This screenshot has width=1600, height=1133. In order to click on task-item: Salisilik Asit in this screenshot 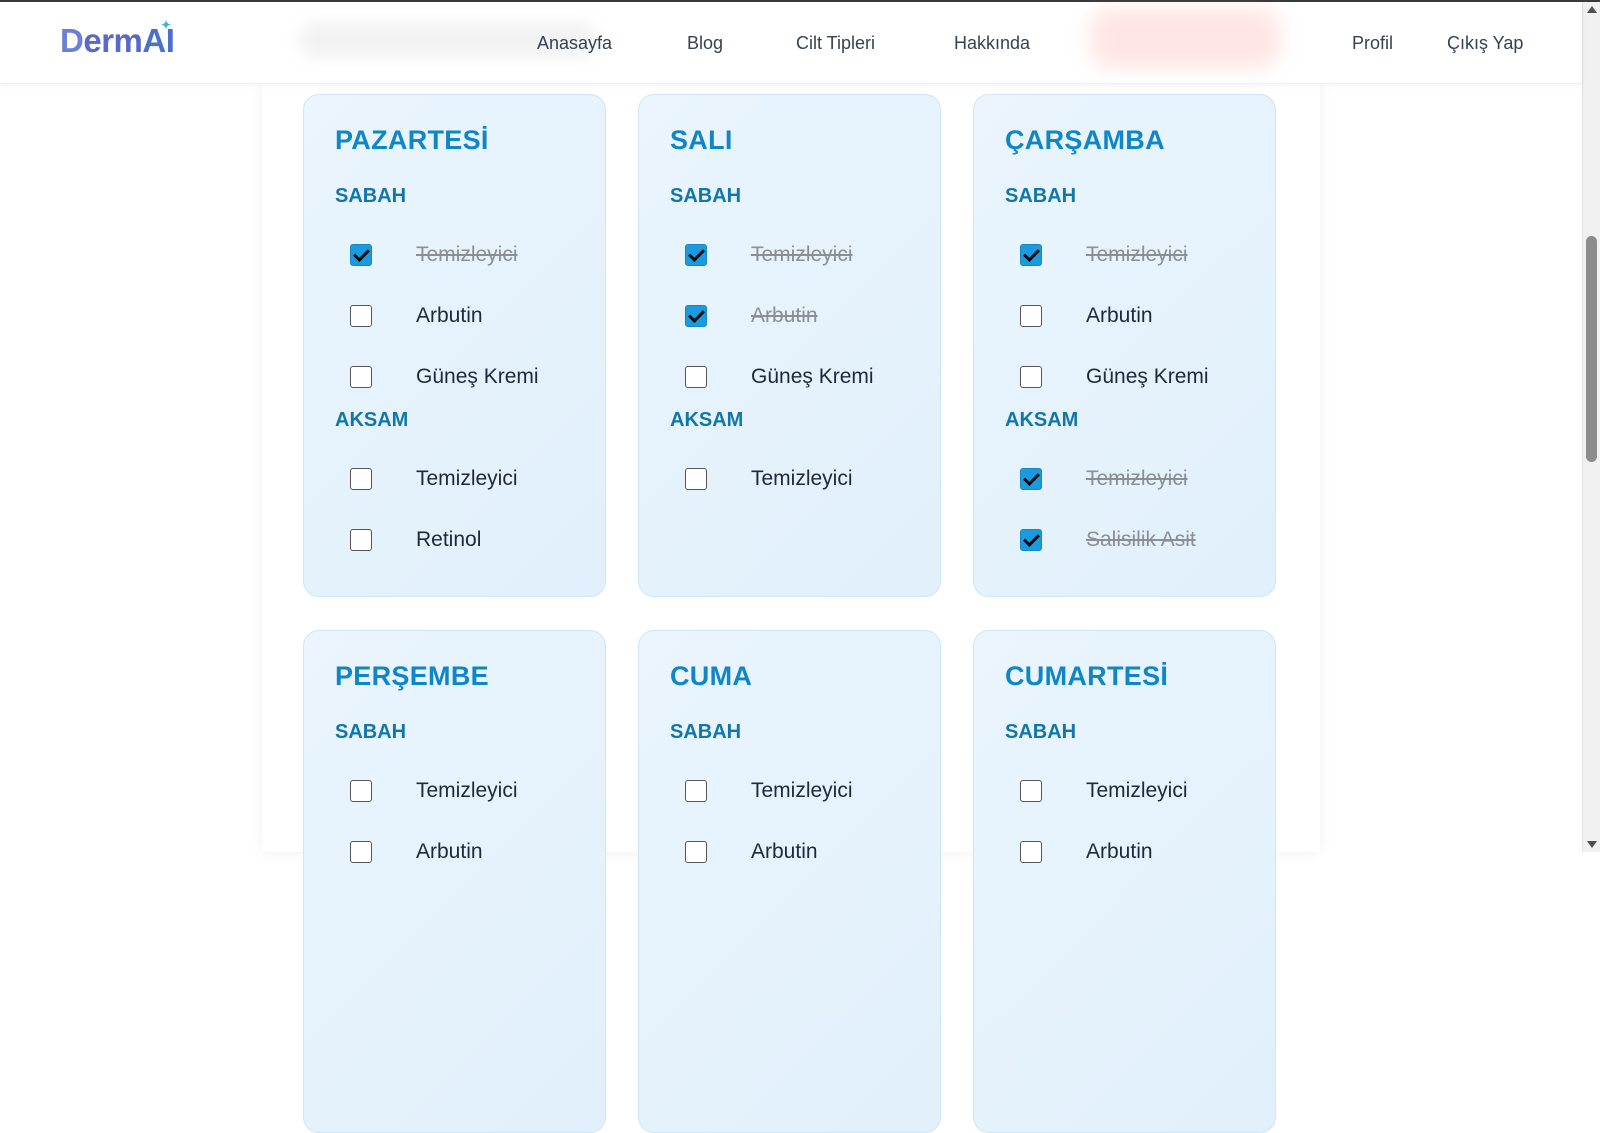, I will do `click(1108, 540)`.